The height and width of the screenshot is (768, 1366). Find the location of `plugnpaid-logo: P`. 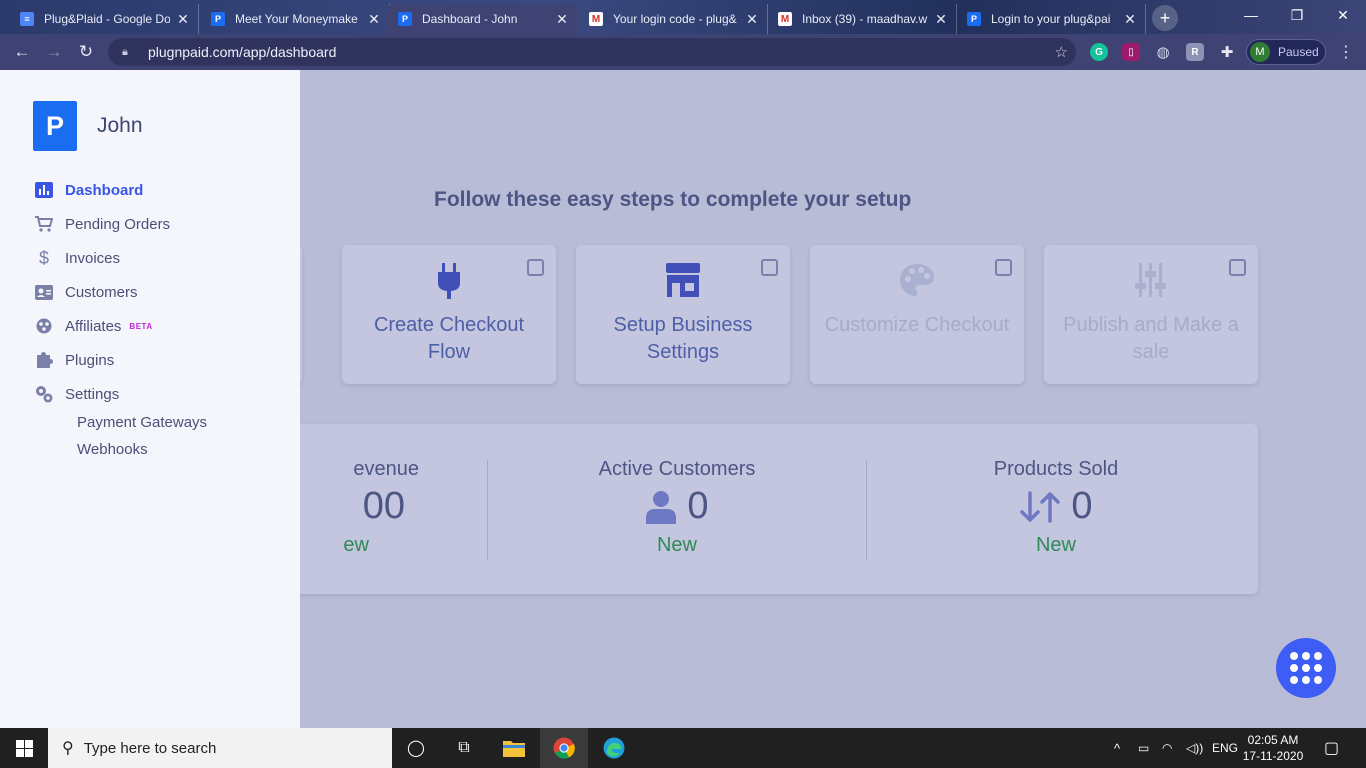

plugnpaid-logo: P is located at coordinates (55, 126).